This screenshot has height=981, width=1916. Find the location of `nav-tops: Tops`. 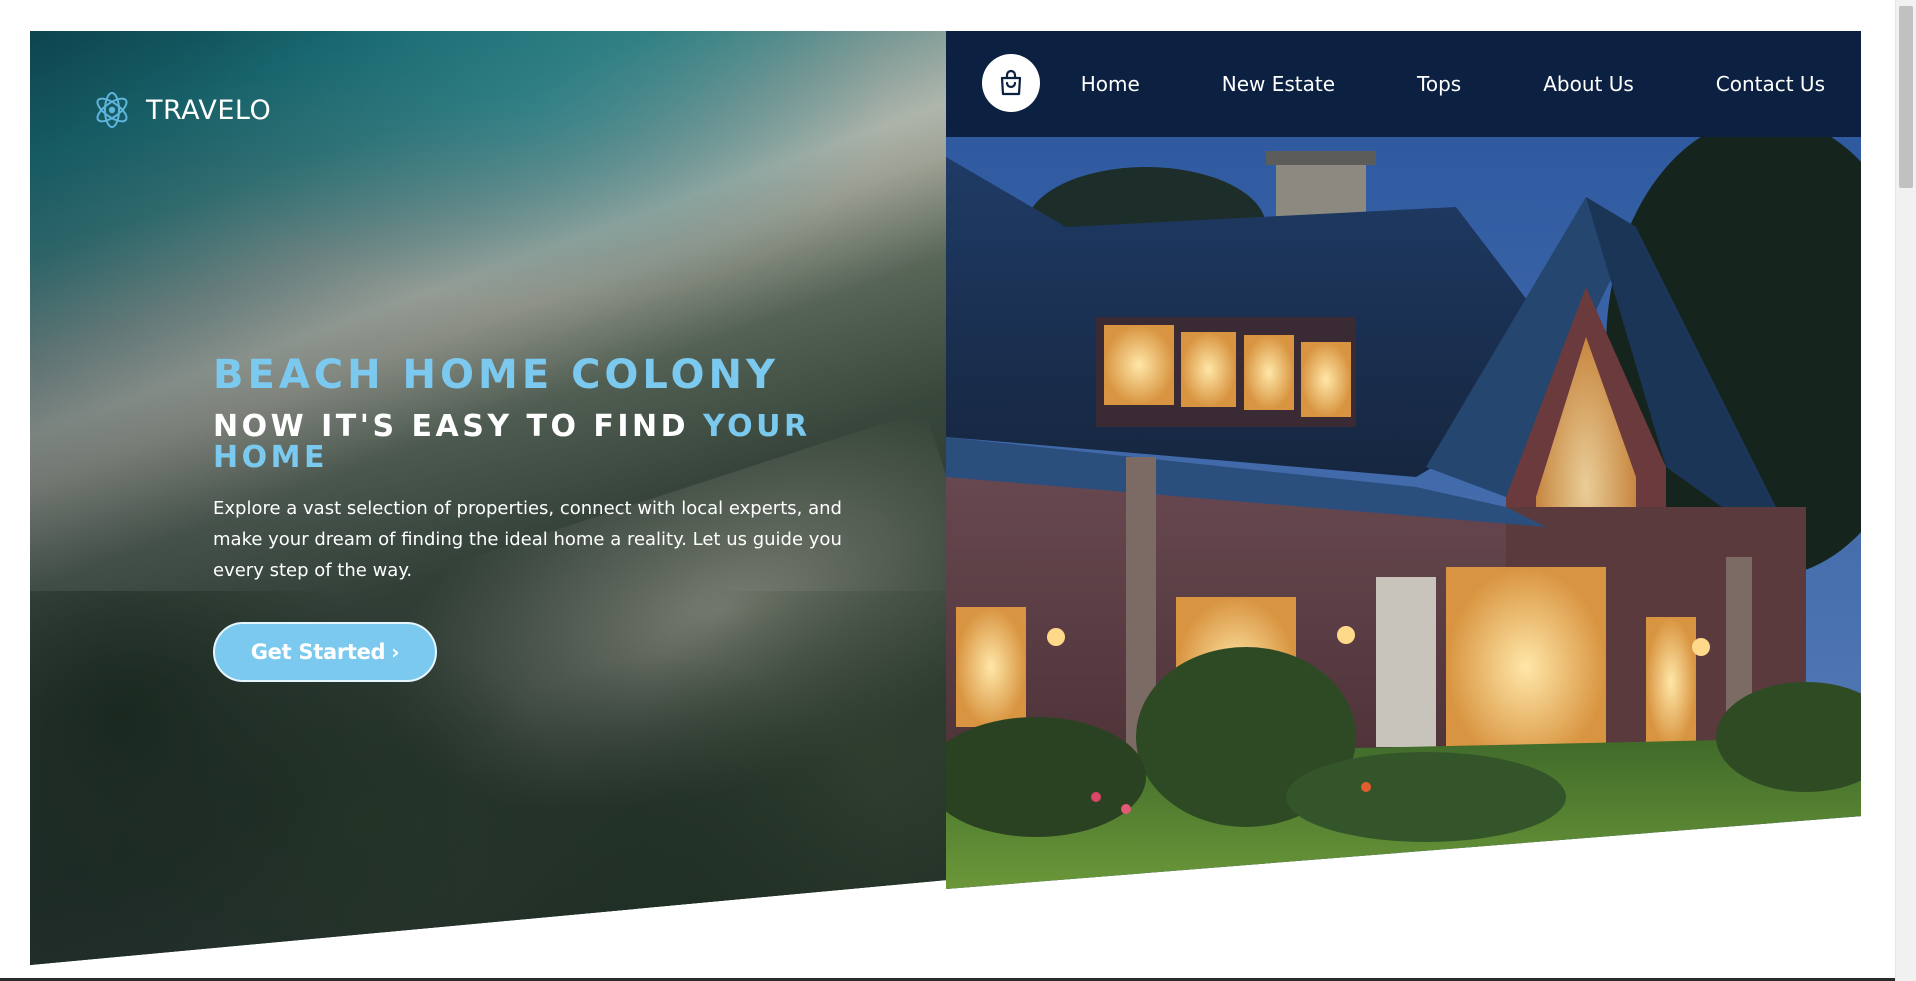

nav-tops: Tops is located at coordinates (1439, 84).